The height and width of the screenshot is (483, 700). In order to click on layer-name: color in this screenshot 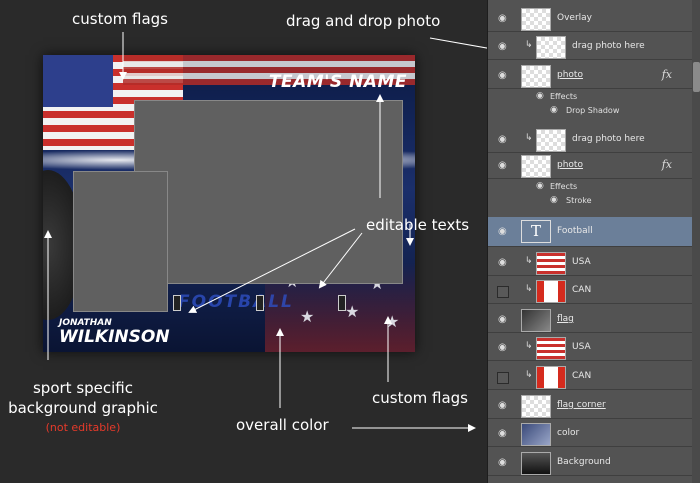, I will do `click(568, 432)`.